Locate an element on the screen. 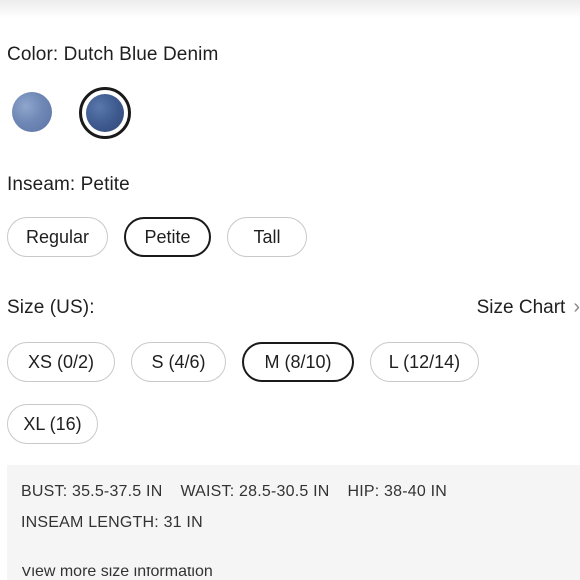 The width and height of the screenshot is (580, 580). size-option-m: M (8/10) is located at coordinates (298, 362).